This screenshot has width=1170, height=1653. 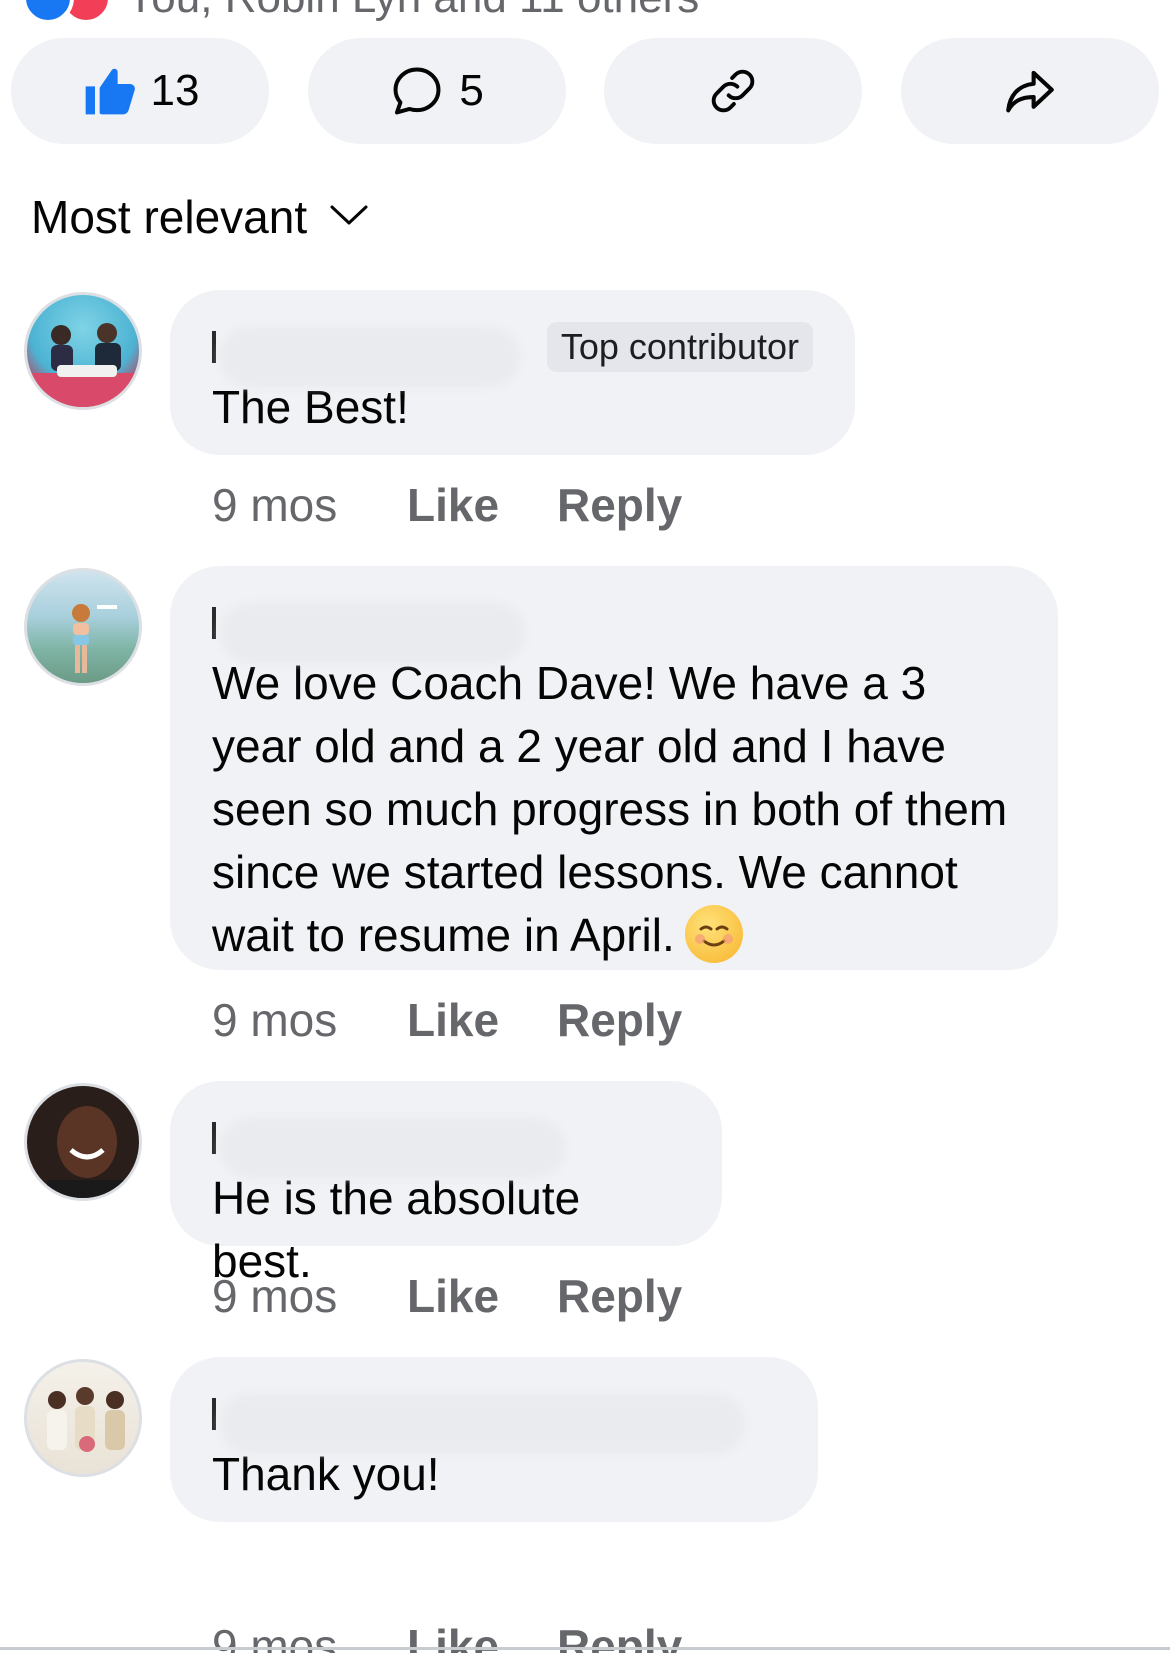 What do you see at coordinates (175, 90) in the screenshot?
I see `like-count: 13` at bounding box center [175, 90].